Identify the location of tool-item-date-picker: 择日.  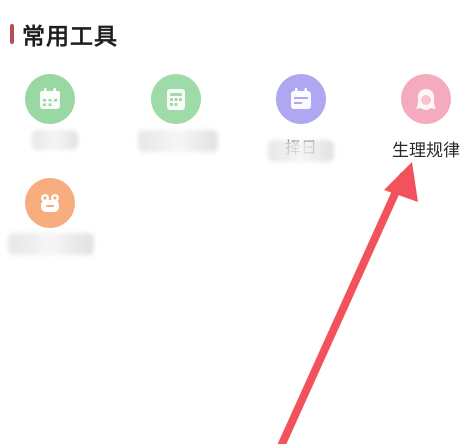
(301, 129).